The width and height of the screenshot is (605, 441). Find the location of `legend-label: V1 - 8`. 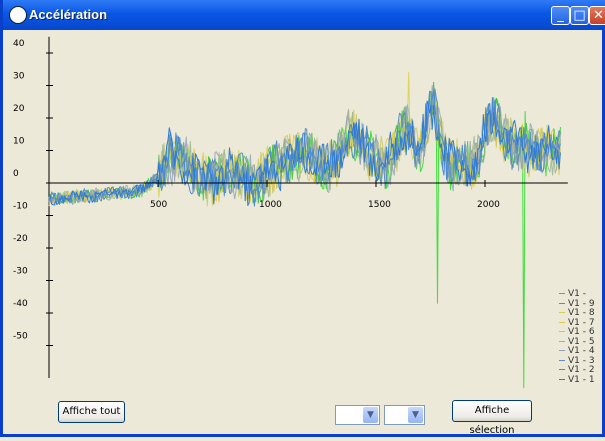

legend-label: V1 - 8 is located at coordinates (581, 313).